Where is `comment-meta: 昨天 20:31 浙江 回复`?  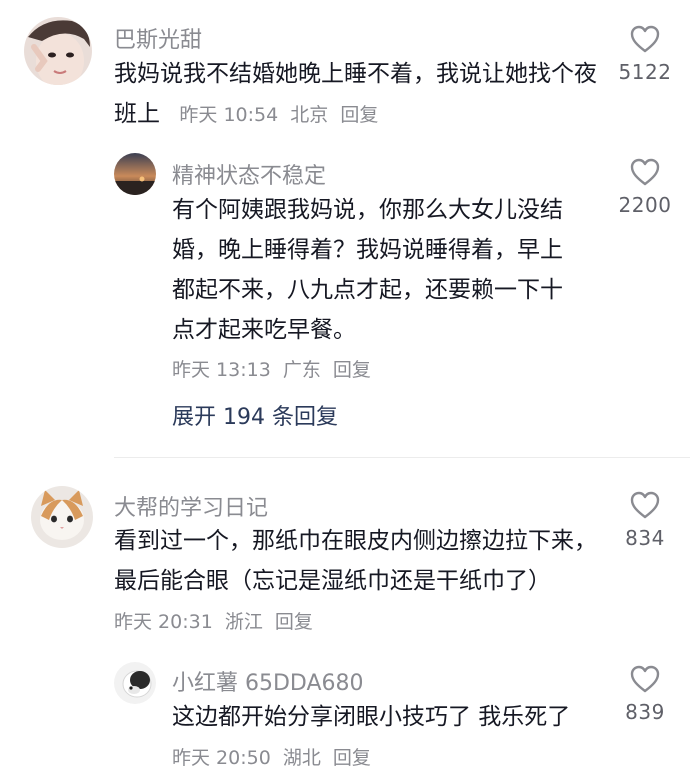 comment-meta: 昨天 20:31 浙江 回复 is located at coordinates (216, 622).